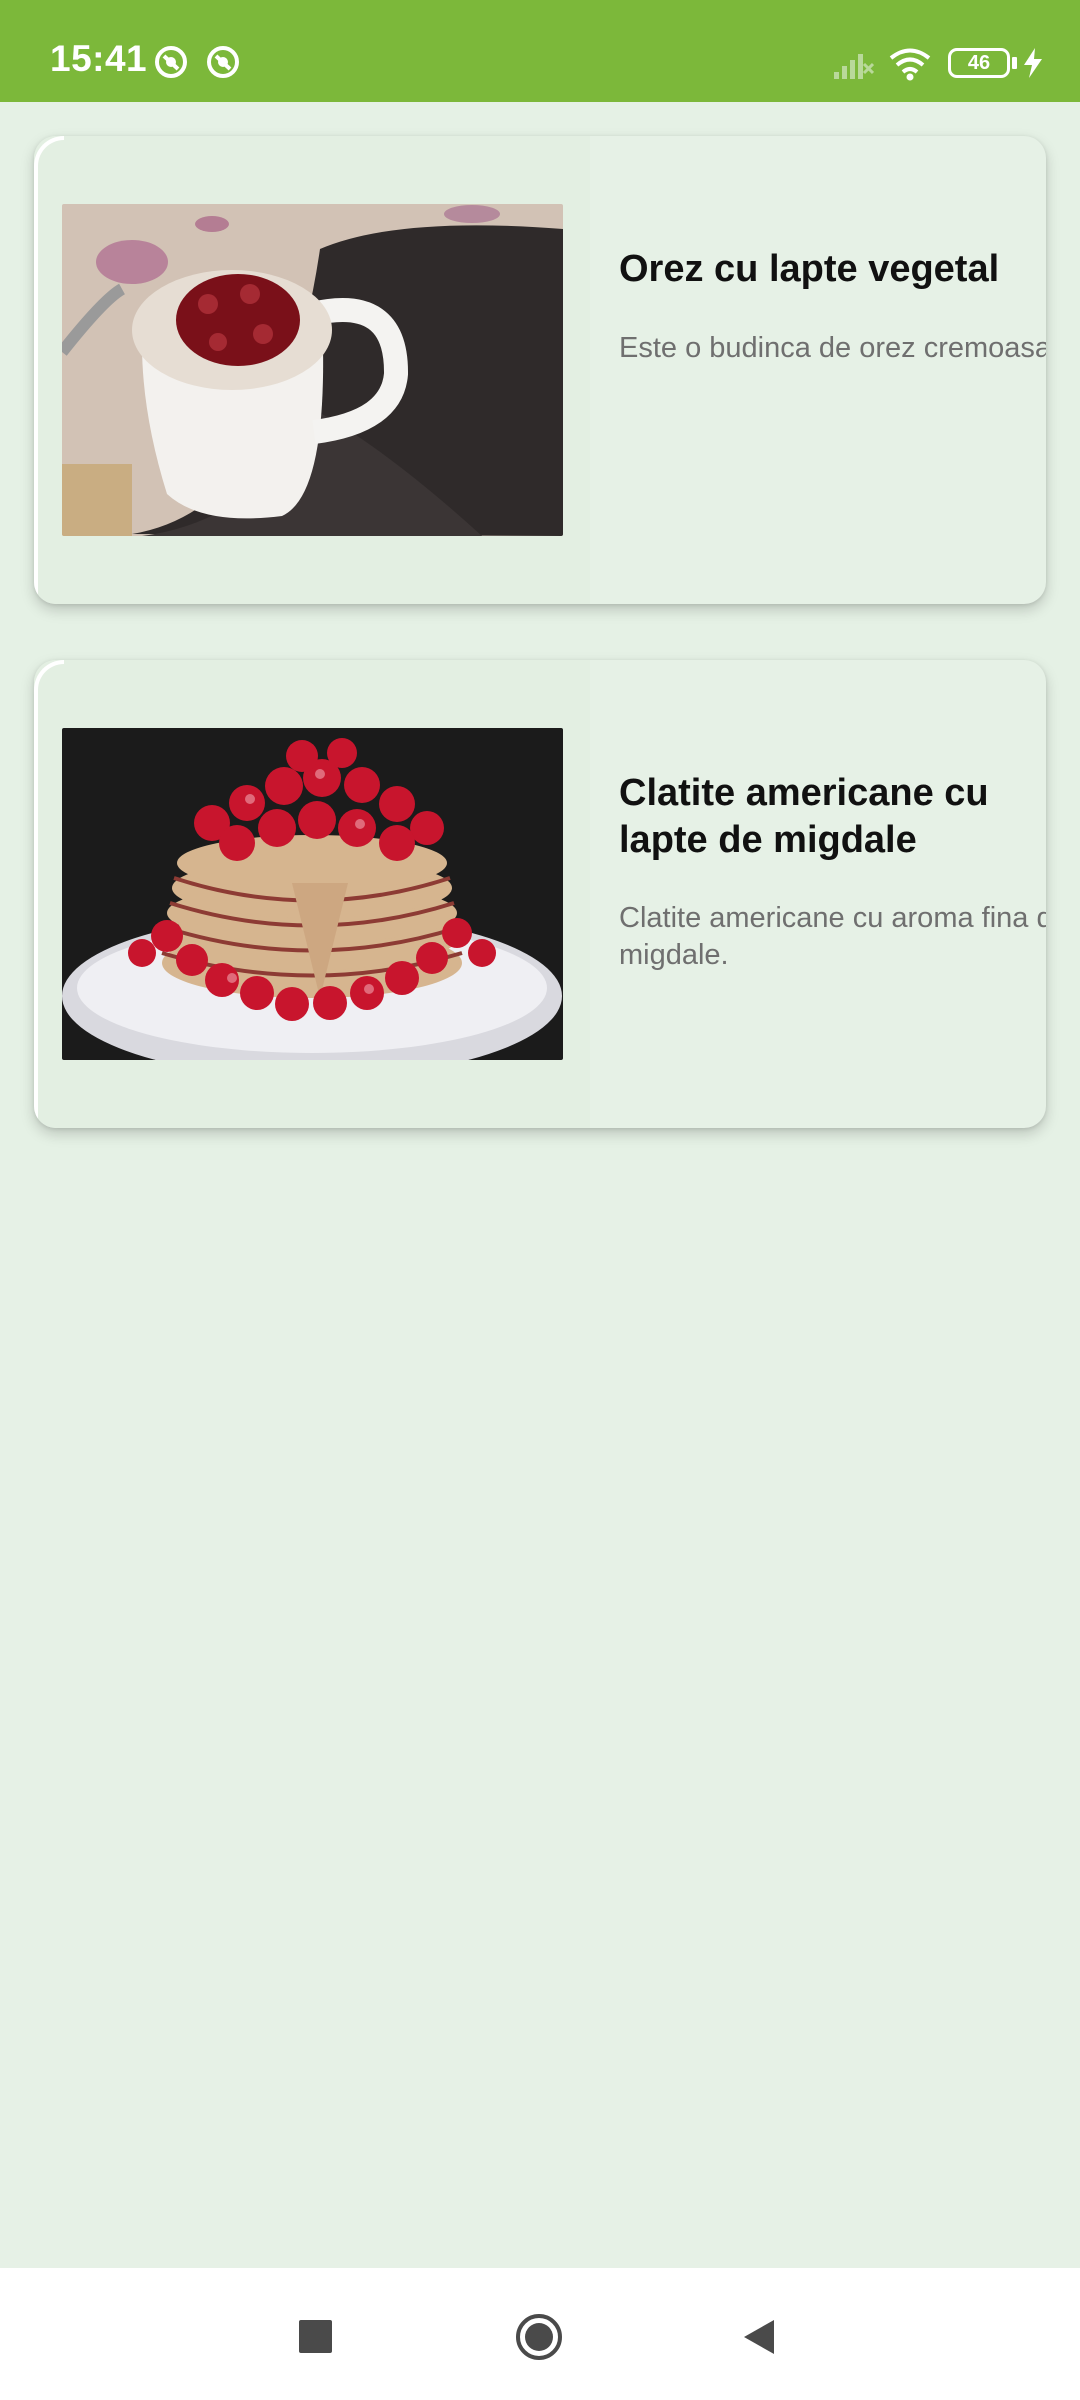 This screenshot has height=2400, width=1080. Describe the element at coordinates (832, 348) in the screenshot. I see `recipe-description: Este o budinca de orez cremoasa.` at that location.